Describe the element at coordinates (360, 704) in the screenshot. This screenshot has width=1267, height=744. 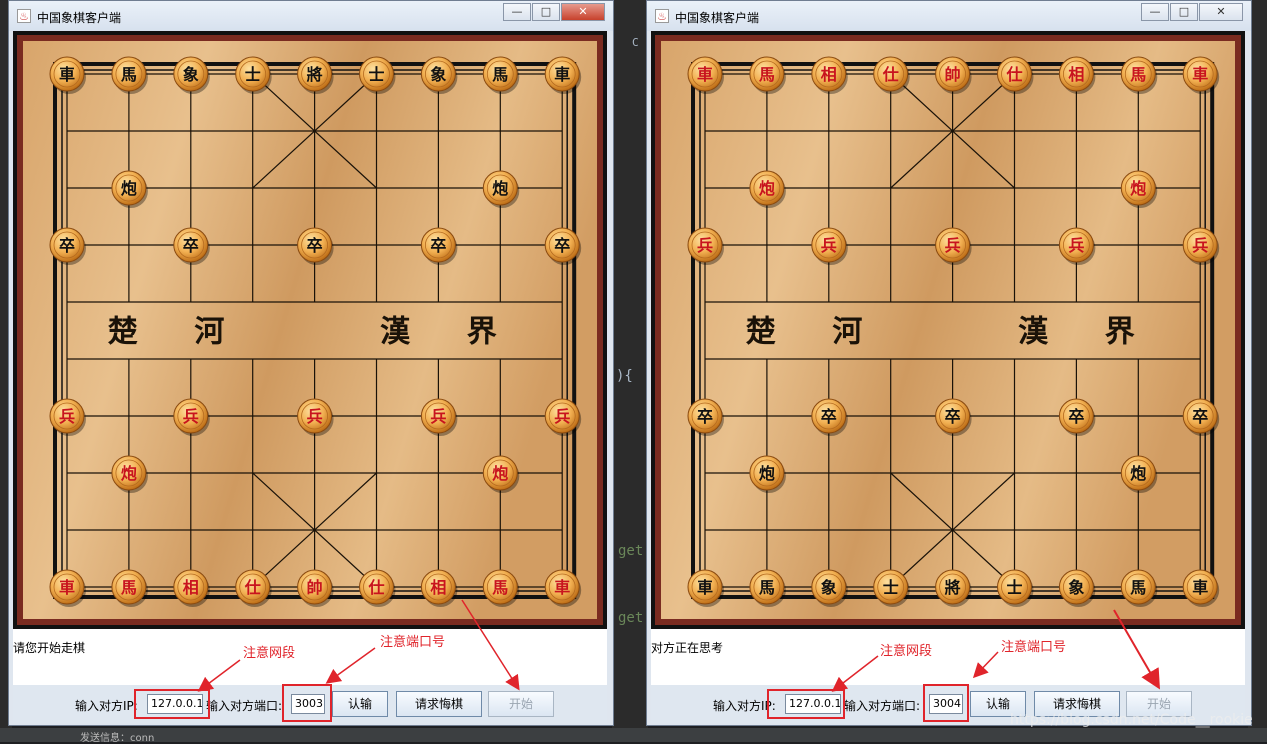
I see `resign-button: 认输` at that location.